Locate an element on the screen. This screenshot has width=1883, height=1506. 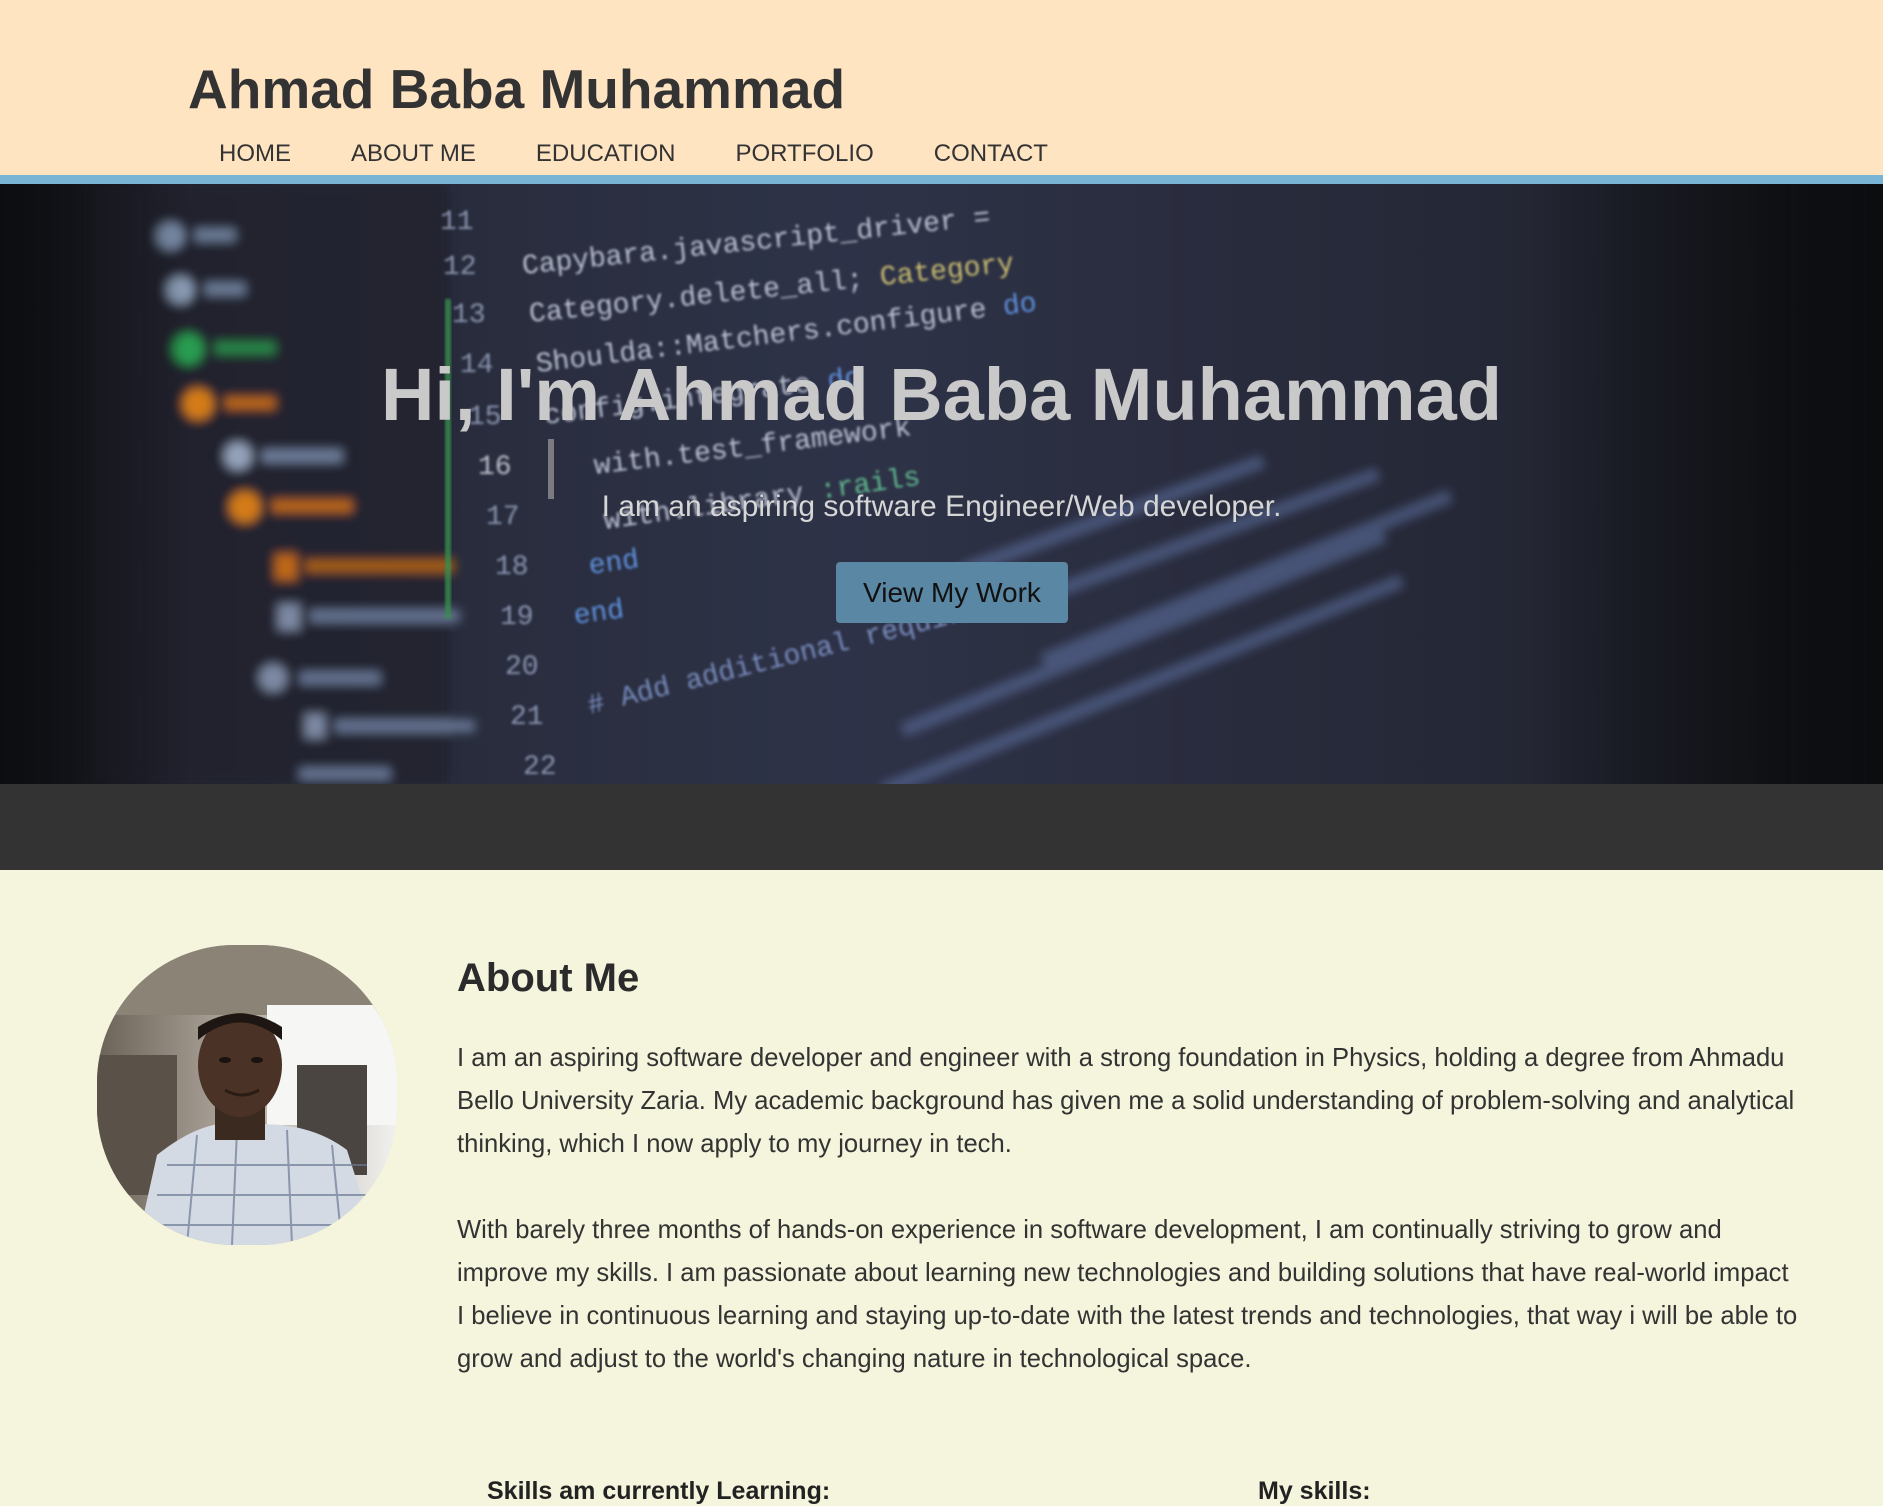
my-skills-heading: My skills: is located at coordinates (1314, 1491).